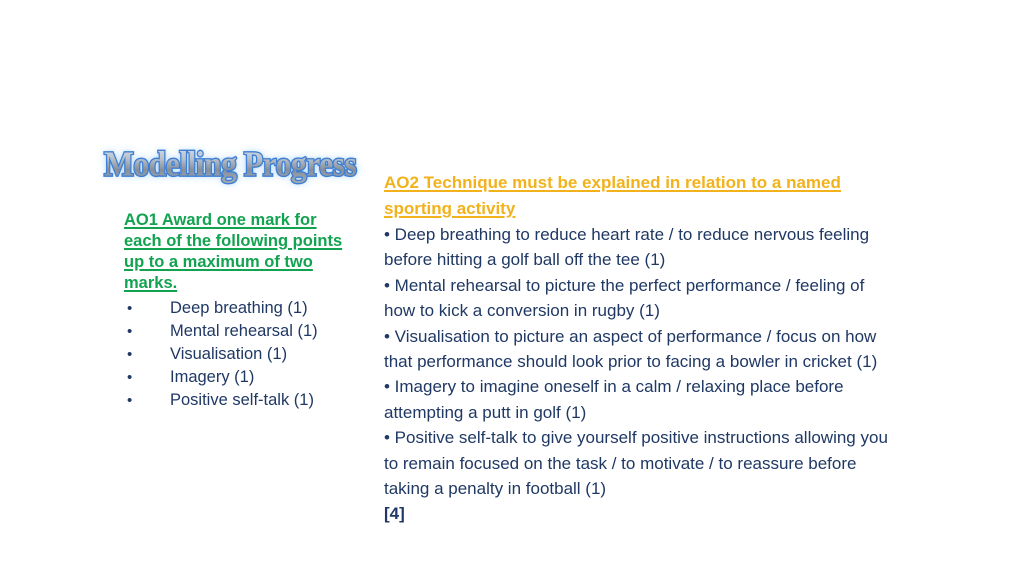 This screenshot has height=576, width=1024. I want to click on list-item: • Mental rehearsal (1), so click(238, 331).